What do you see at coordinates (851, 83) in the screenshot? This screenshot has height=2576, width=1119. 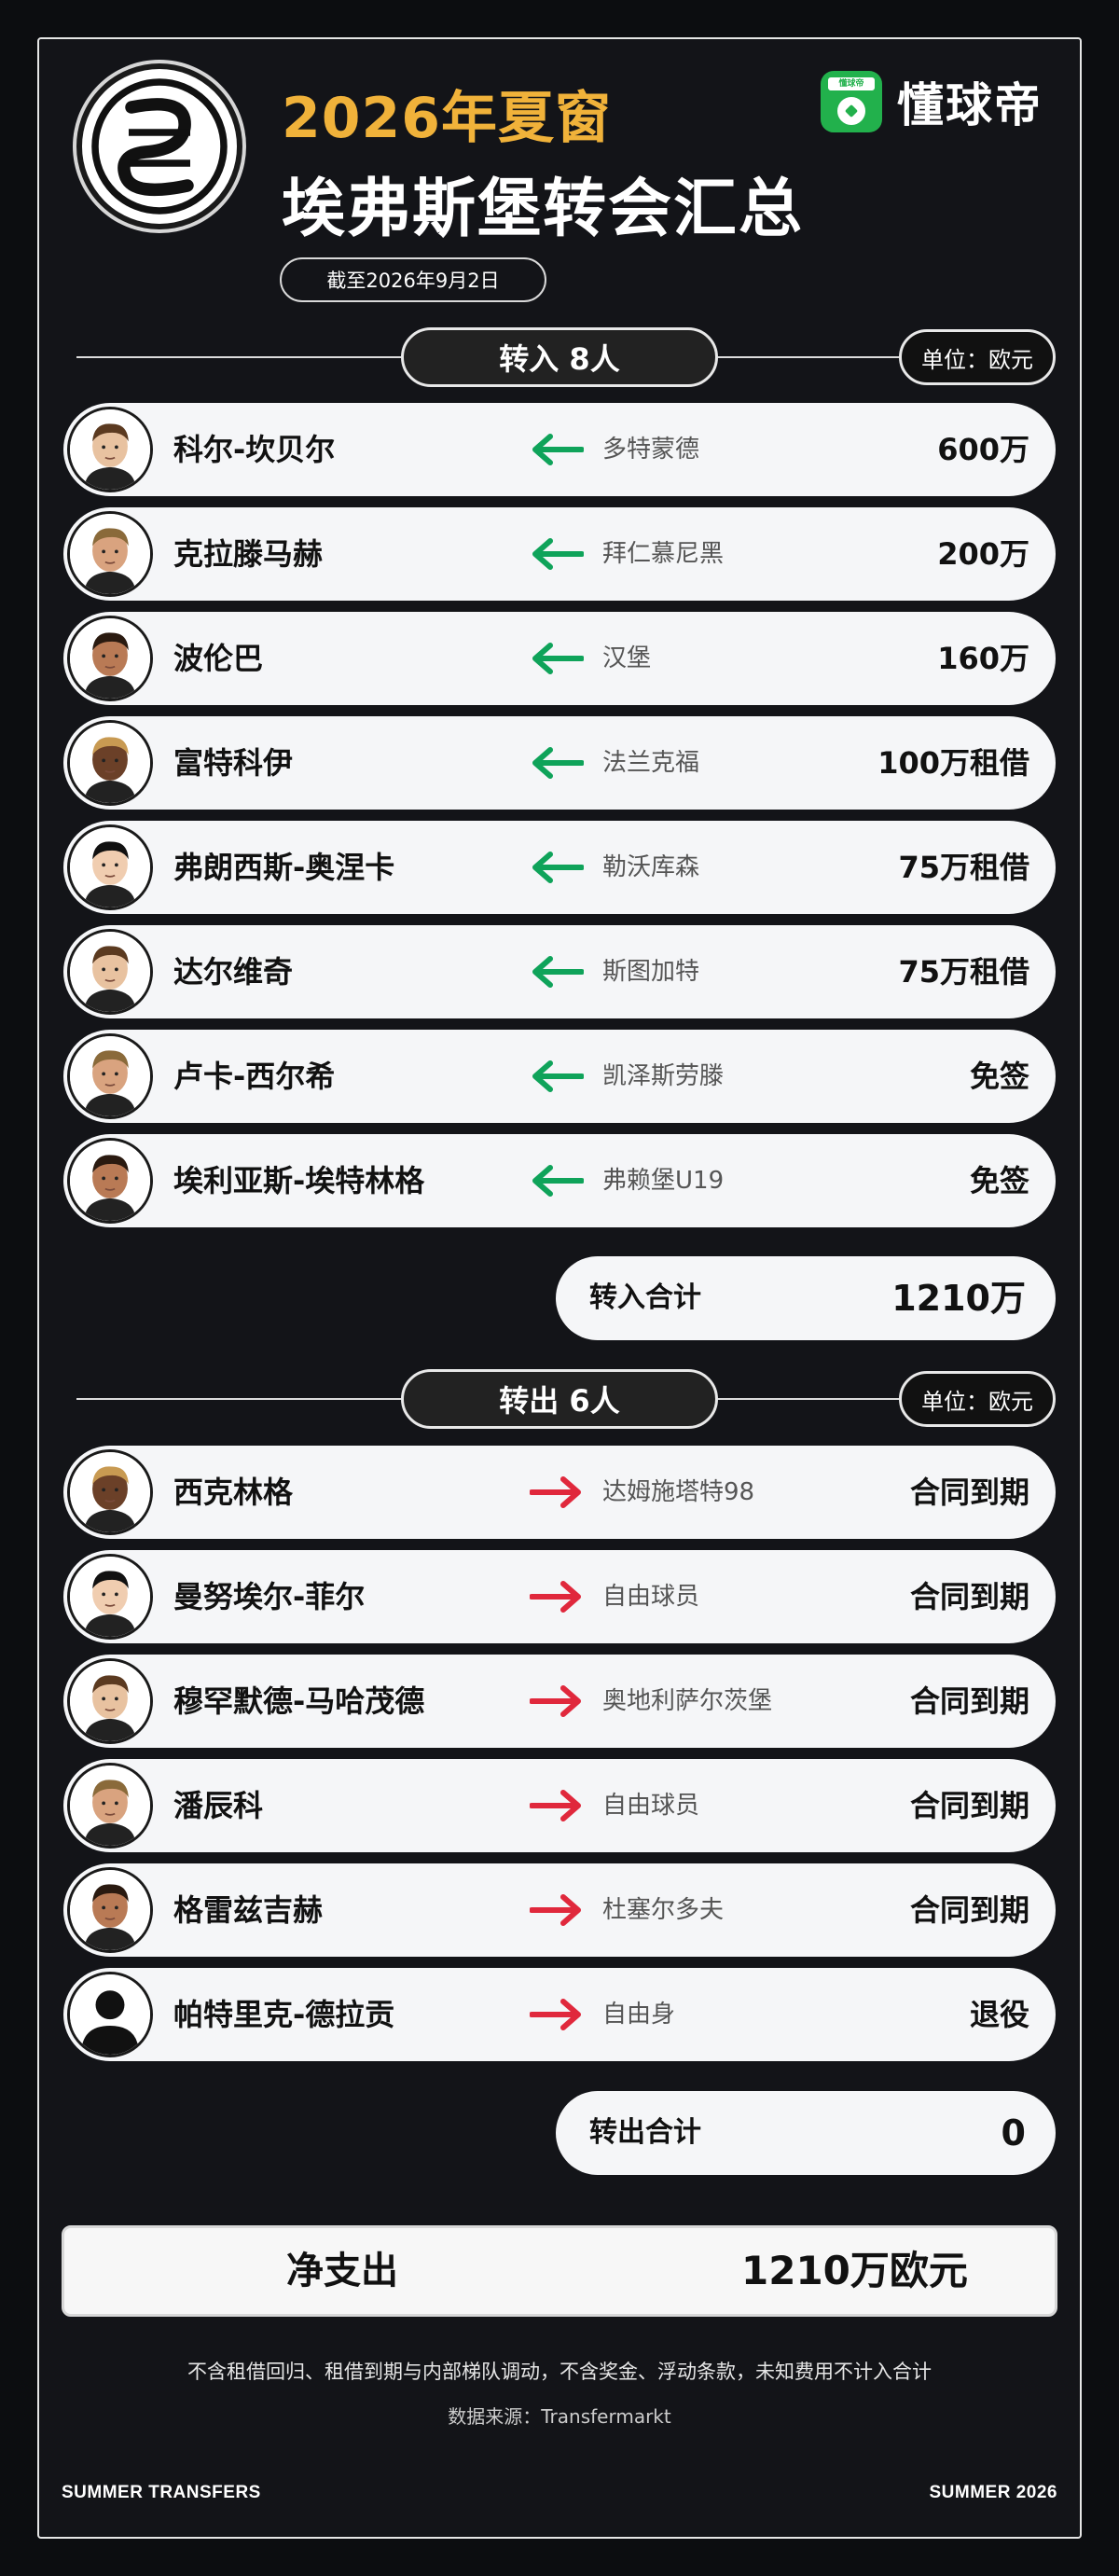 I see `brand-icon-text: 懂球帝` at bounding box center [851, 83].